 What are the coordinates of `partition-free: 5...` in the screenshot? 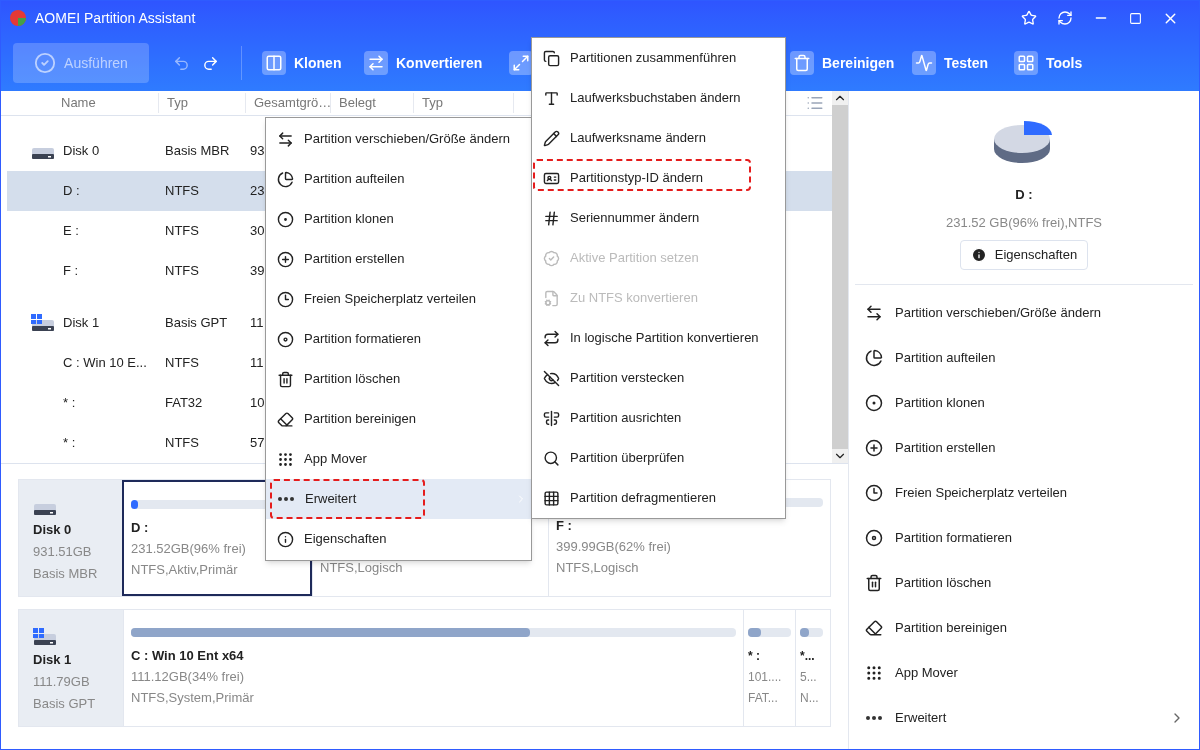 It's located at (808, 677).